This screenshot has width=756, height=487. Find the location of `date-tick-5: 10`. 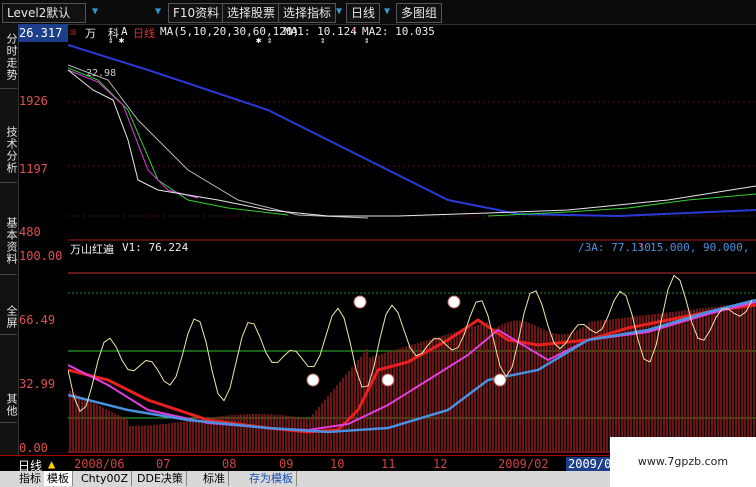

date-tick-5: 10 is located at coordinates (337, 464).